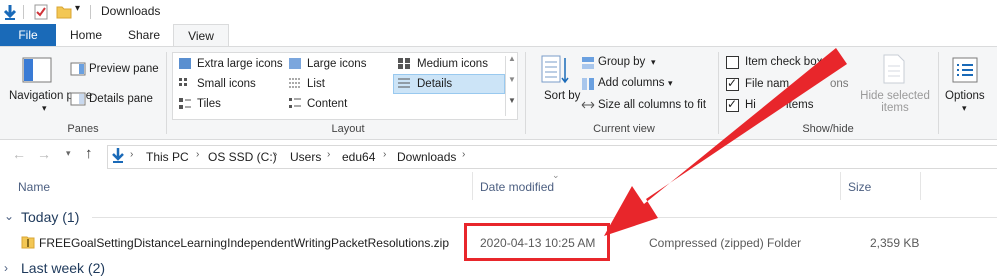  Describe the element at coordinates (498, 12) in the screenshot. I see `title-bar: ▾ Downloads` at that location.